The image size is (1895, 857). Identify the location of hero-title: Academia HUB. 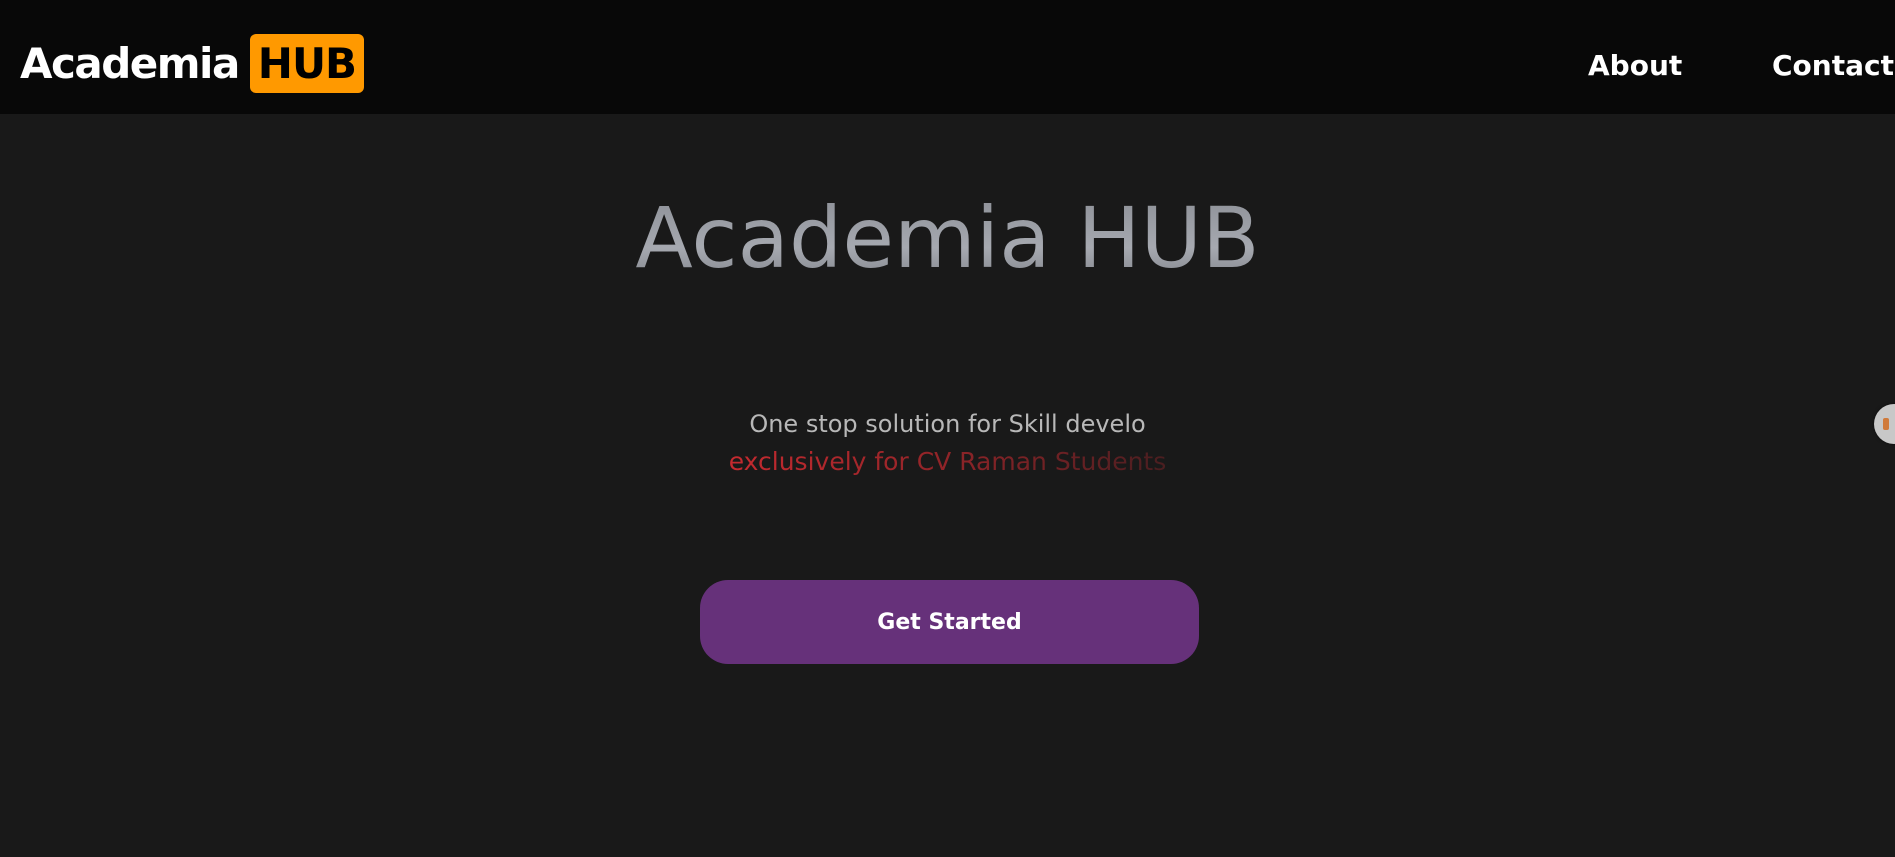
(947, 238).